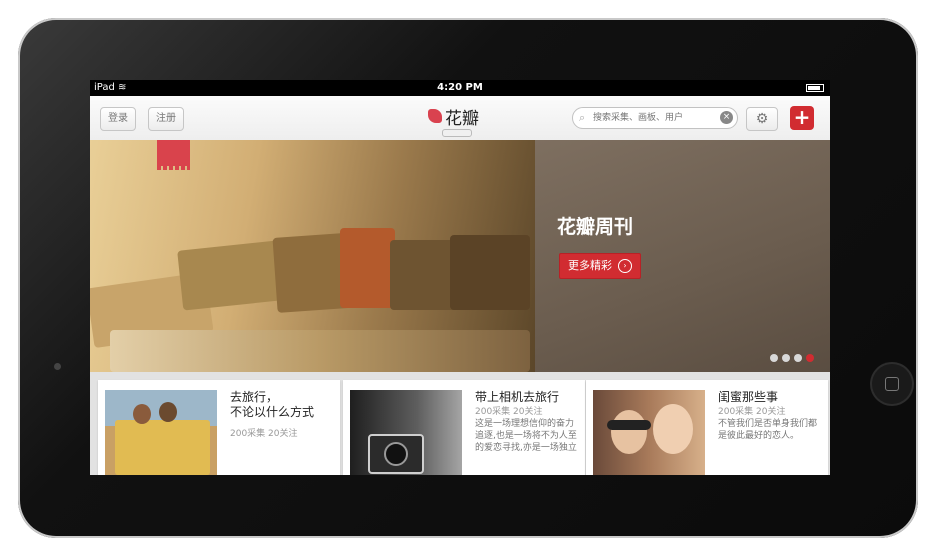  What do you see at coordinates (396, 454) in the screenshot?
I see `thumb-lens` at bounding box center [396, 454].